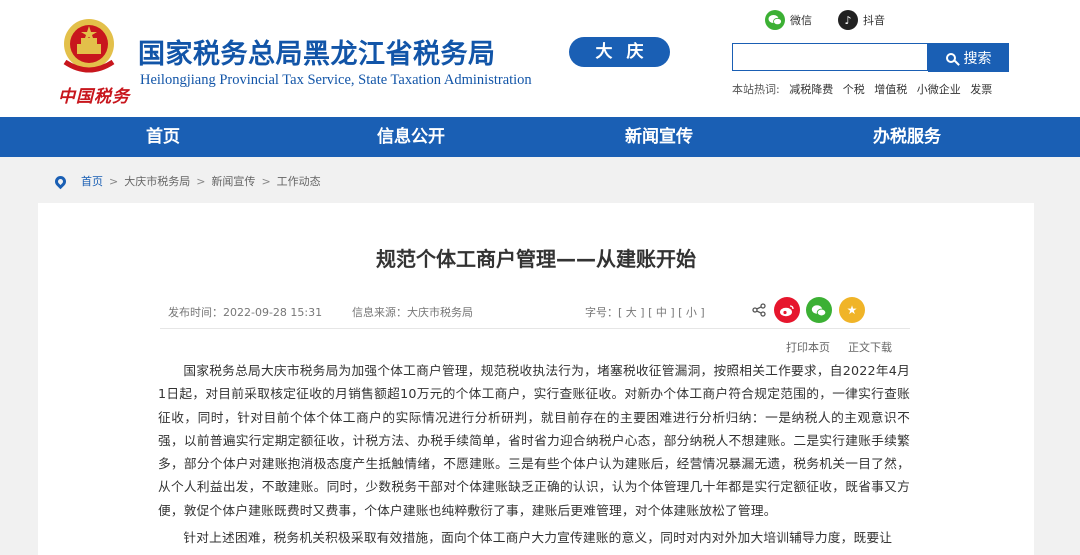  Describe the element at coordinates (619, 52) in the screenshot. I see `city-badge: 大庆` at that location.